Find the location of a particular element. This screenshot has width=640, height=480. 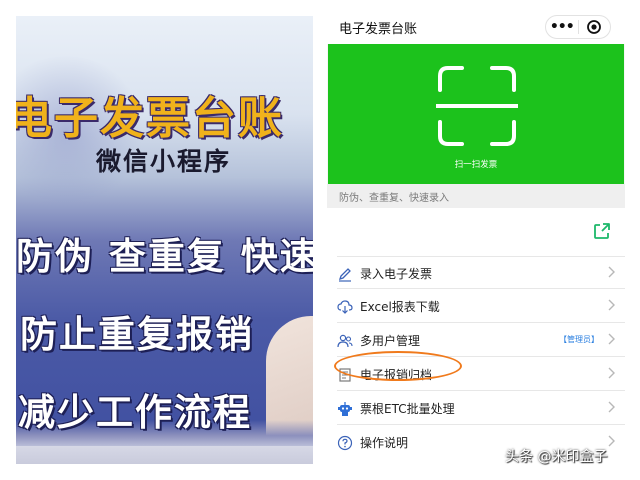

app-title: 电子发票台账 is located at coordinates (378, 29).